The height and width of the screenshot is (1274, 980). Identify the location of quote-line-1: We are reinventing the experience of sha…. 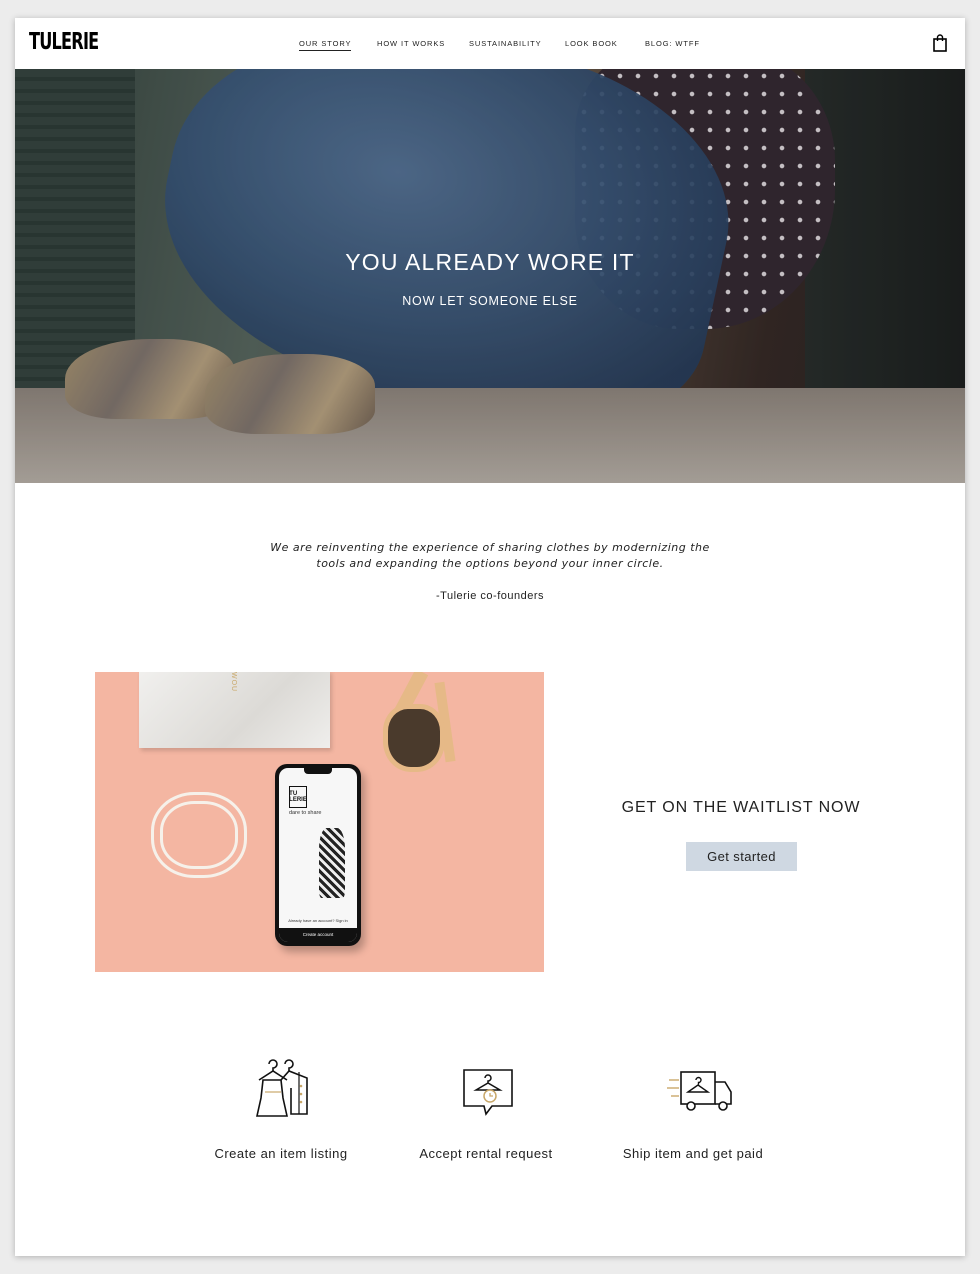
(490, 547).